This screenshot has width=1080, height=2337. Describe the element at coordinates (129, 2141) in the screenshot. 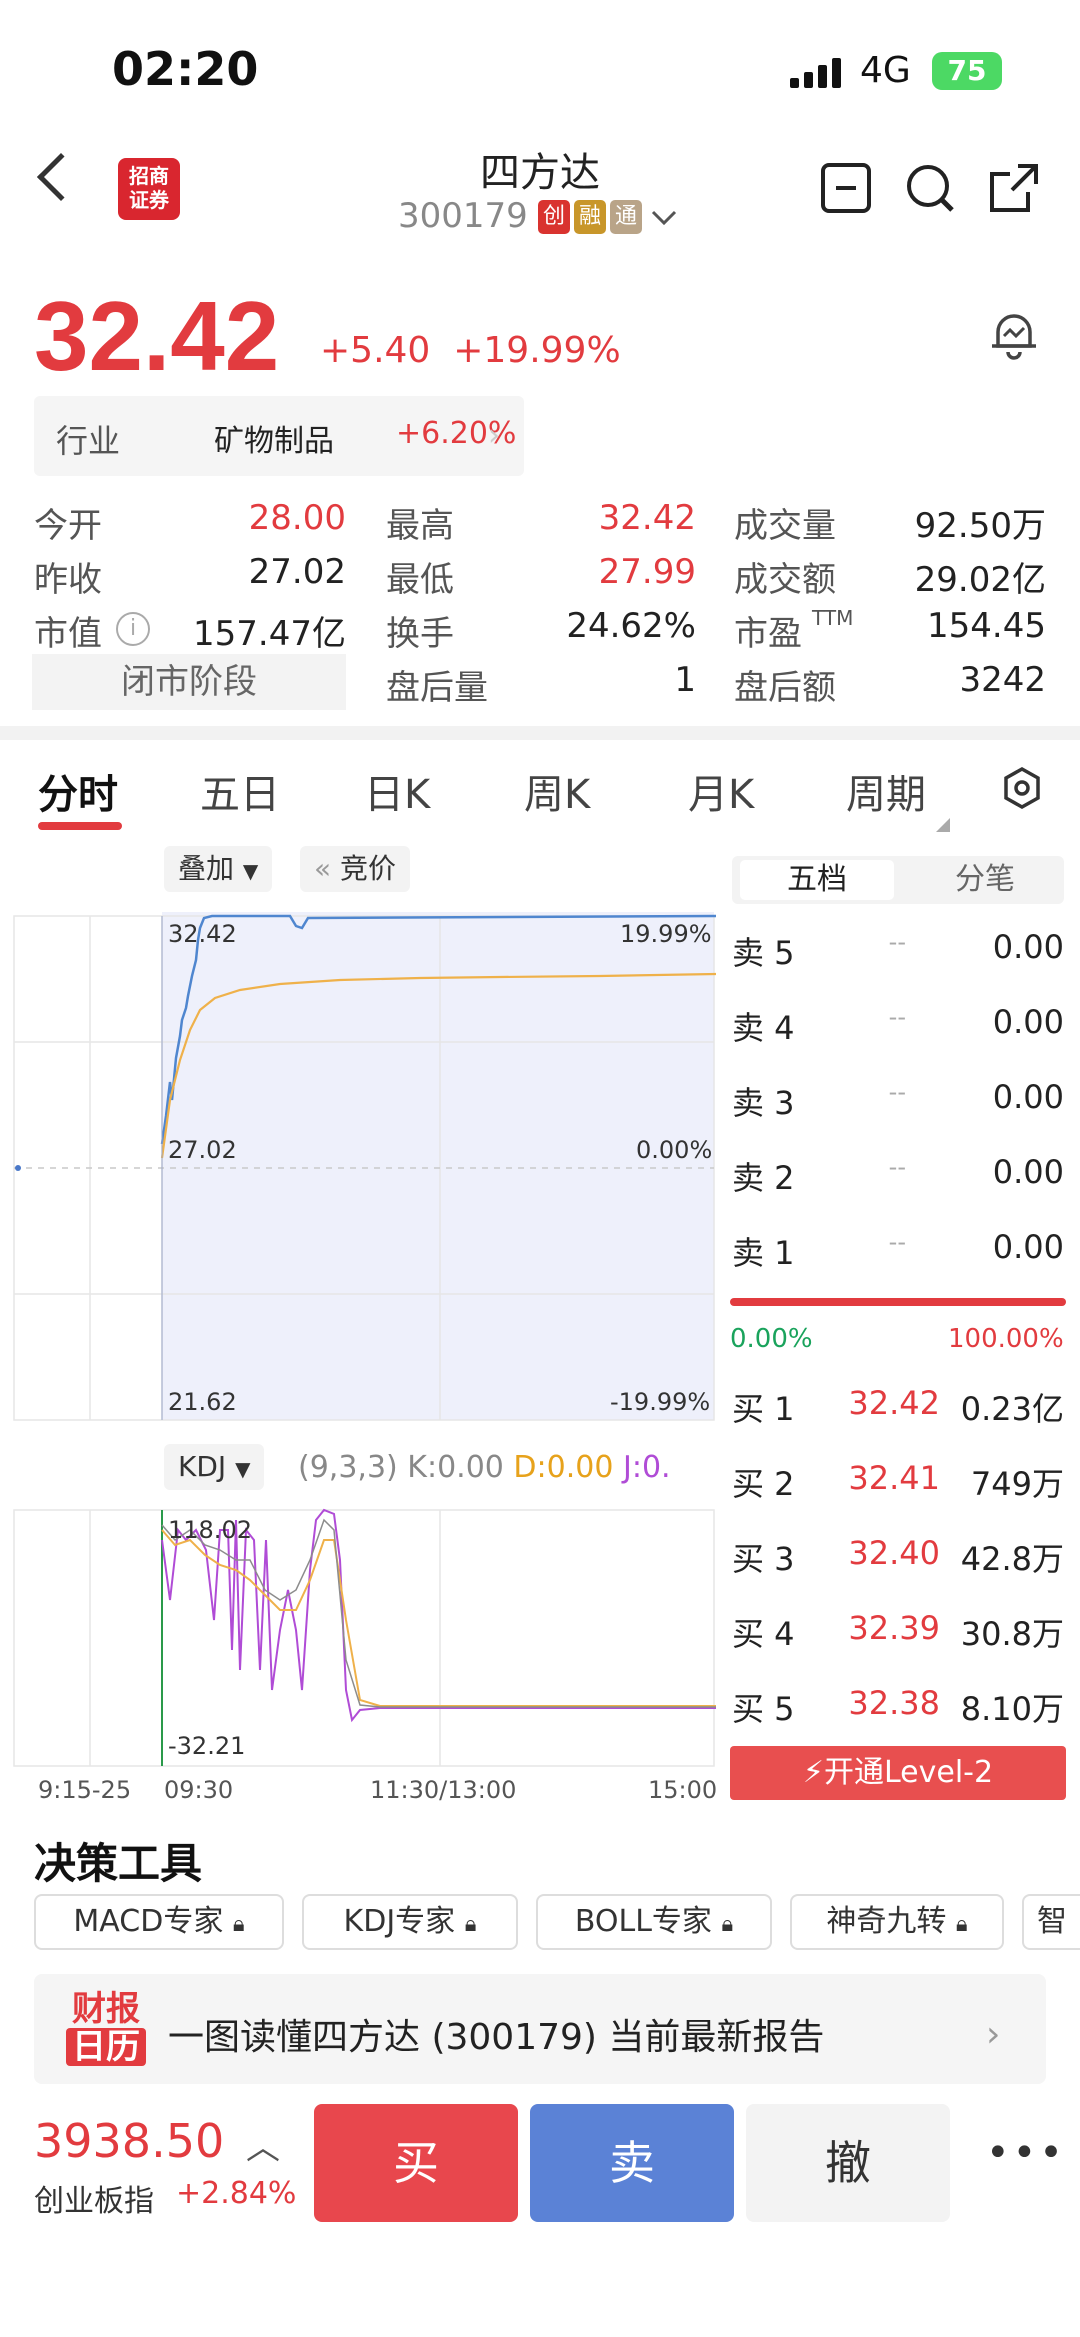

I see `index-value: 3938.50` at that location.